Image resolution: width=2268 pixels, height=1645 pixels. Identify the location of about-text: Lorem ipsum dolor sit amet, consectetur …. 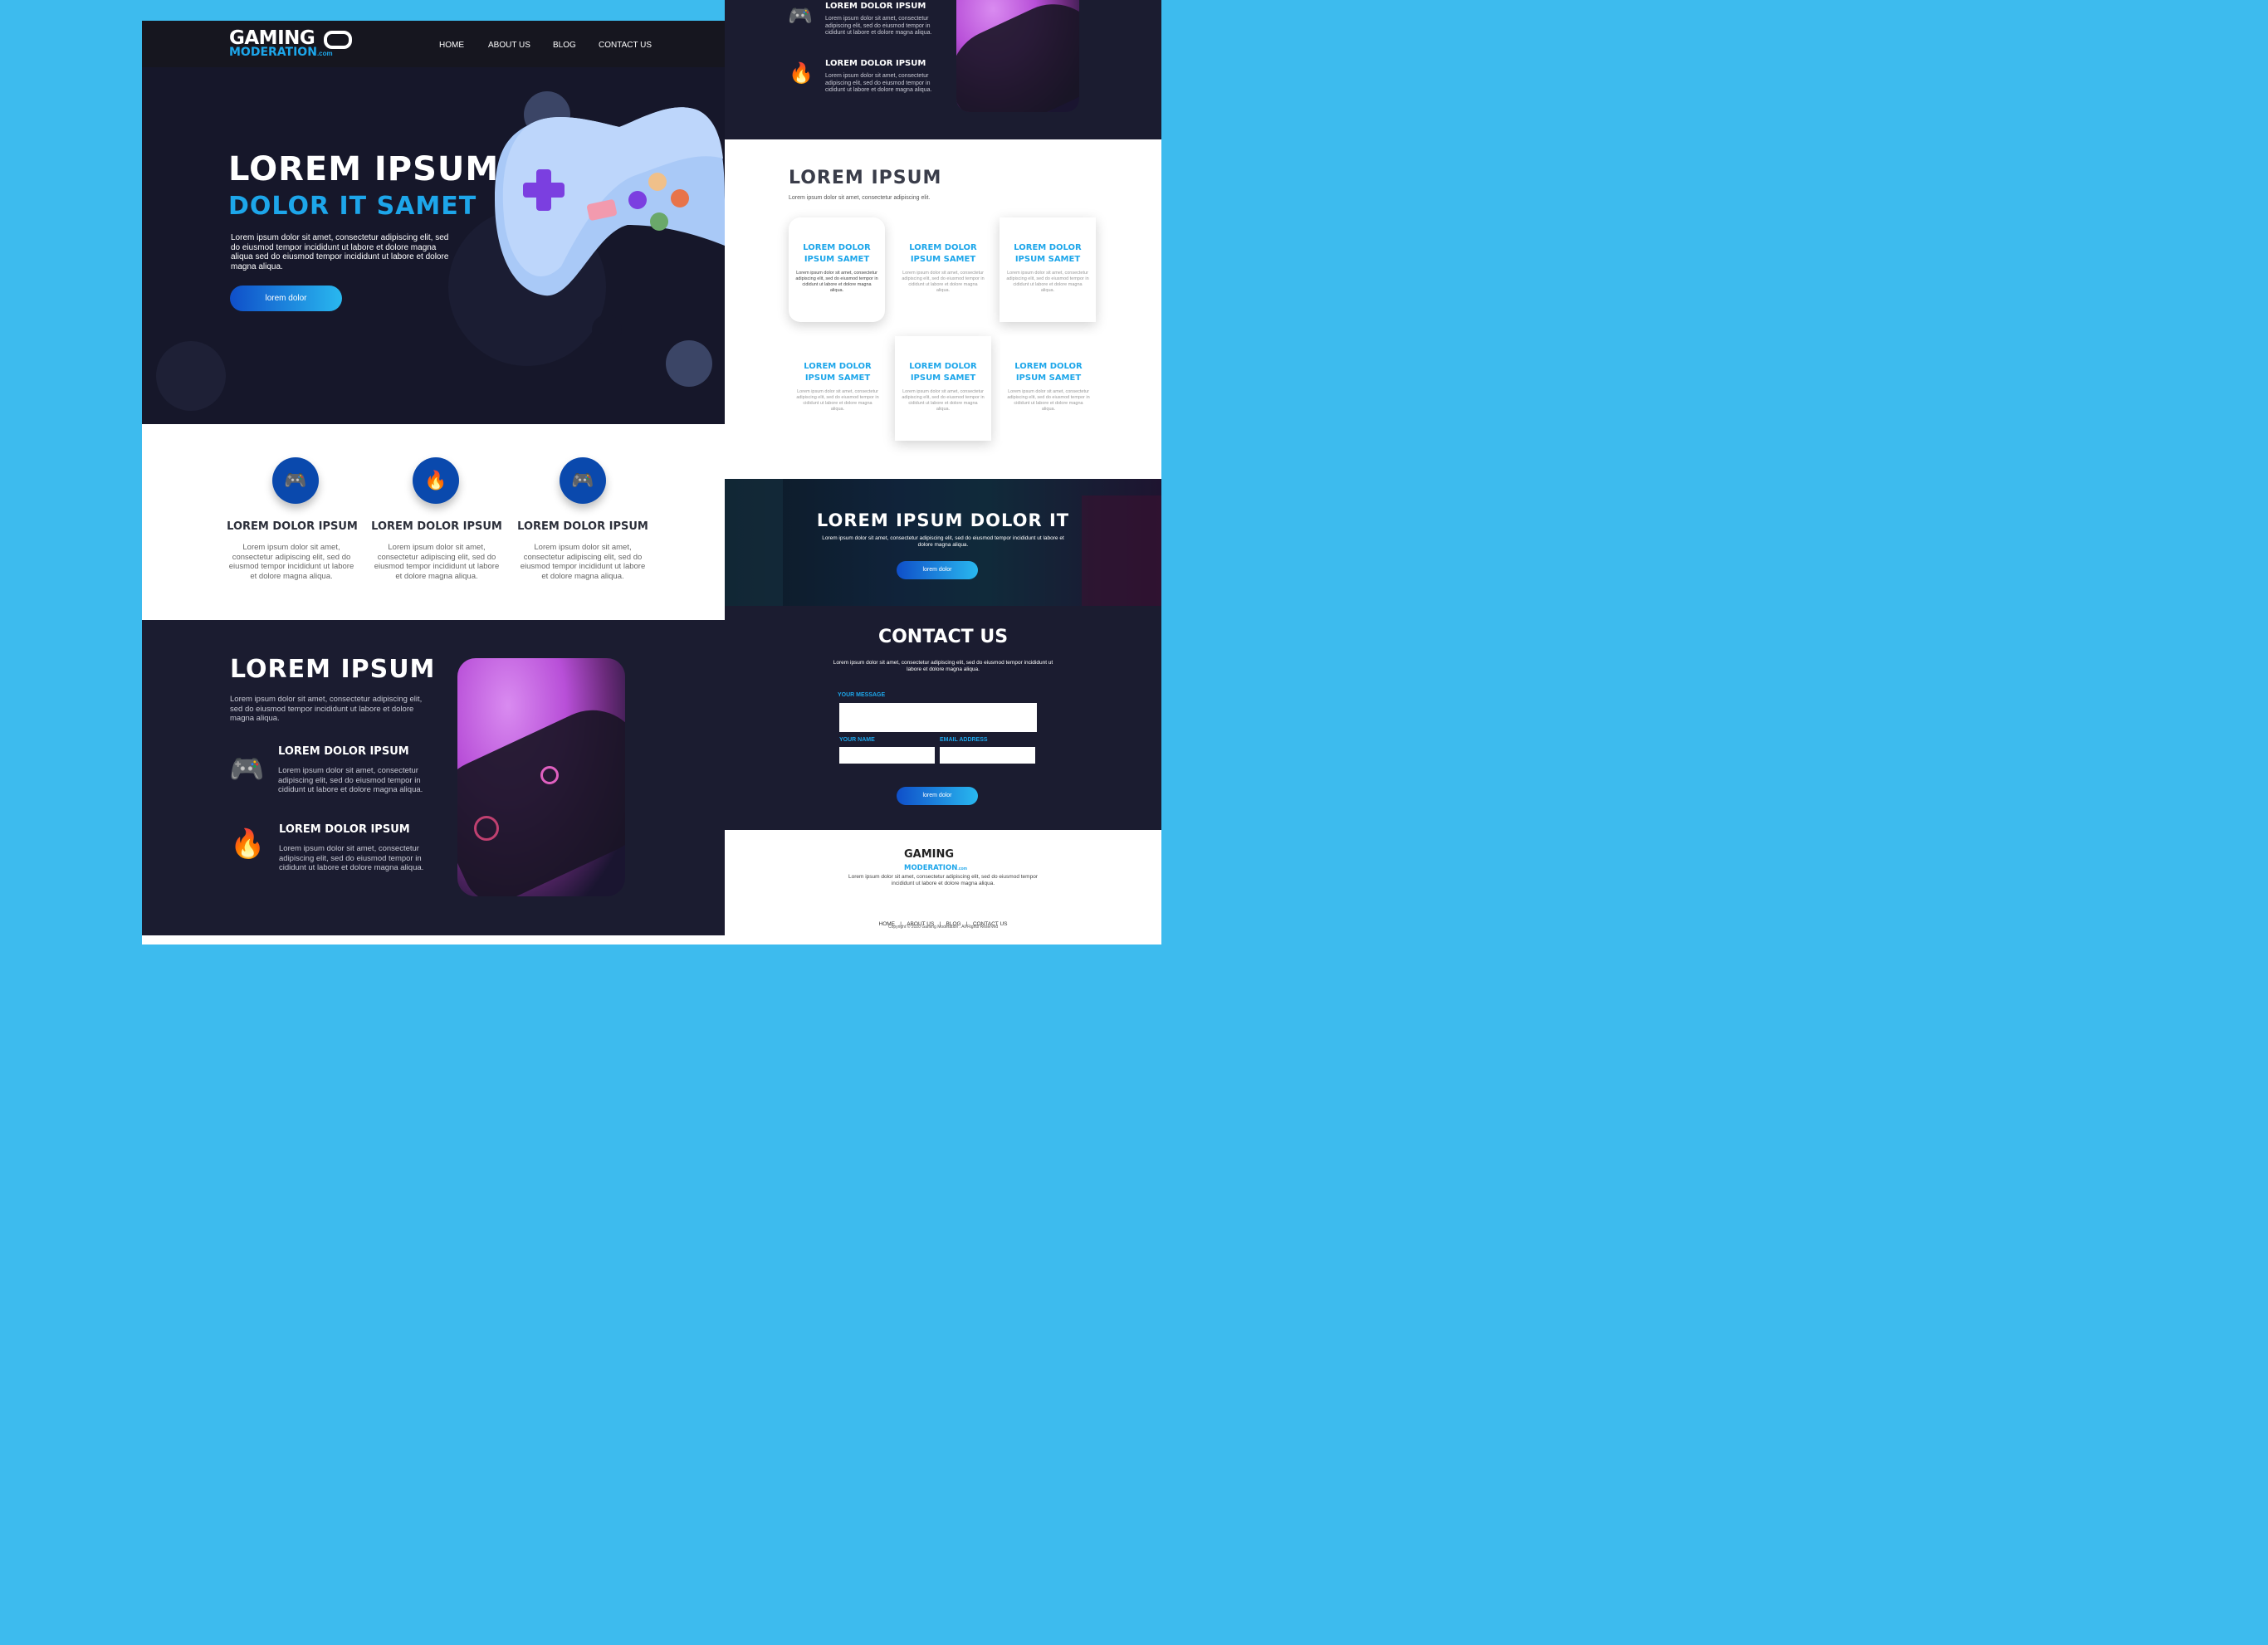
(326, 709).